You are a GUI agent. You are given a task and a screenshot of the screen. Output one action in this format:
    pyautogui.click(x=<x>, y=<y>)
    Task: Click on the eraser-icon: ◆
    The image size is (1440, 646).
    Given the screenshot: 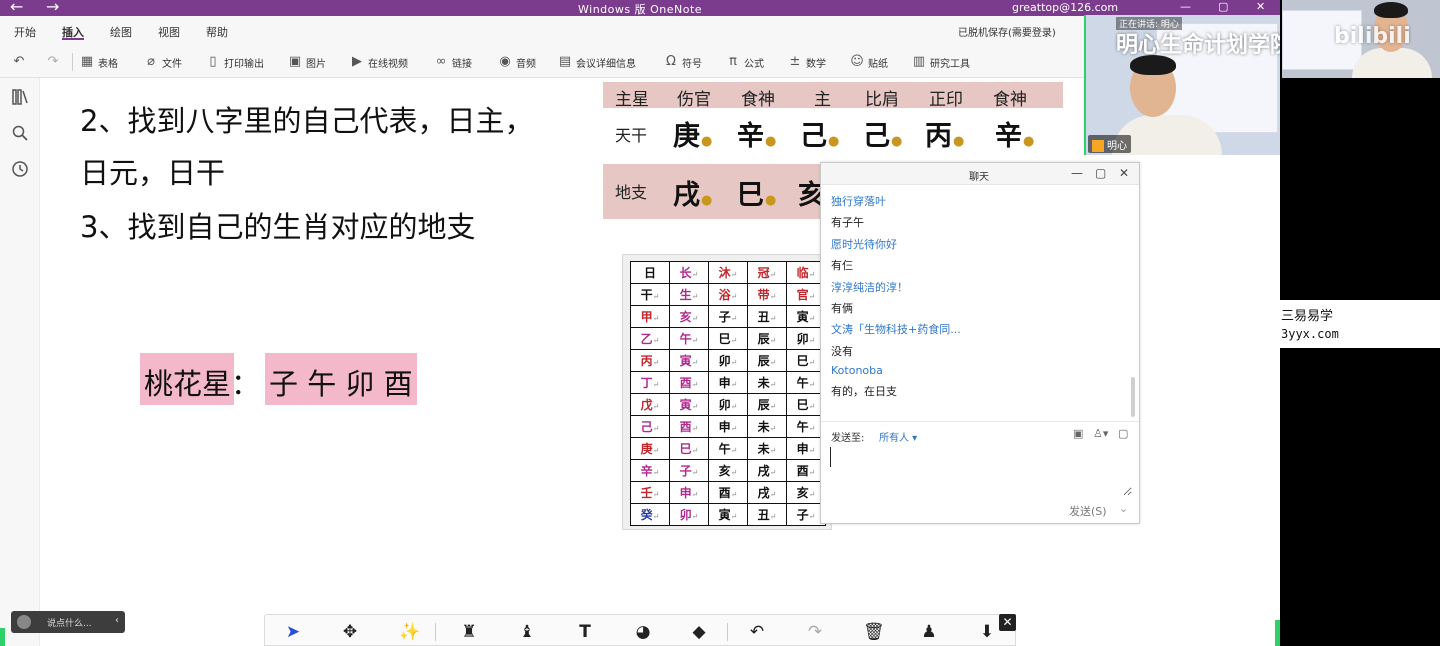 What is the action you would take?
    pyautogui.click(x=699, y=632)
    